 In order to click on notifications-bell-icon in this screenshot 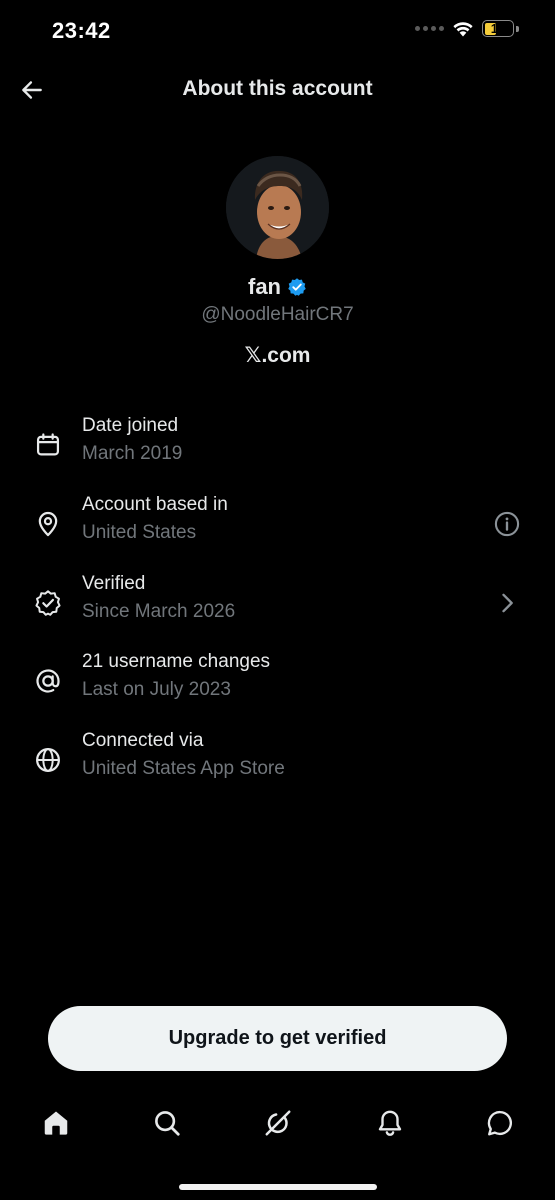, I will do `click(390, 1123)`.